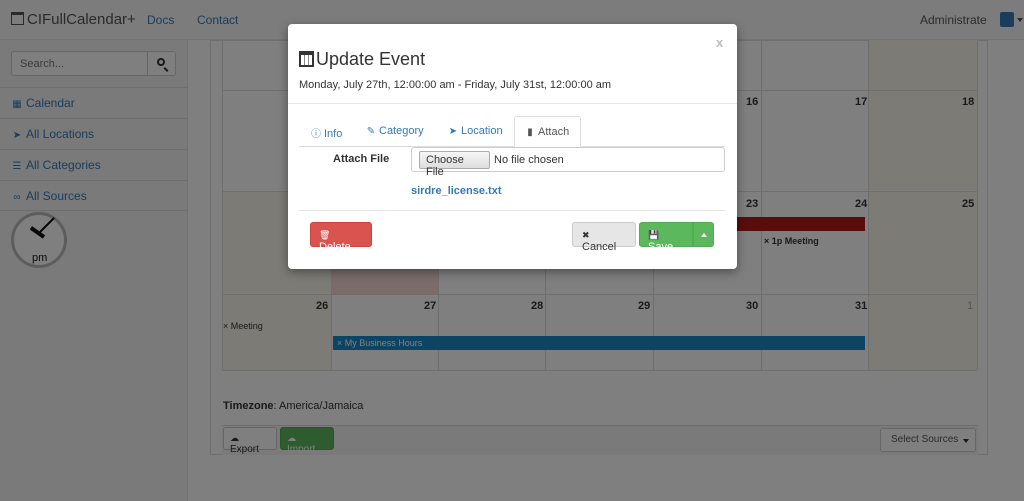  Describe the element at coordinates (306, 59) in the screenshot. I see `calendar-icon` at that location.